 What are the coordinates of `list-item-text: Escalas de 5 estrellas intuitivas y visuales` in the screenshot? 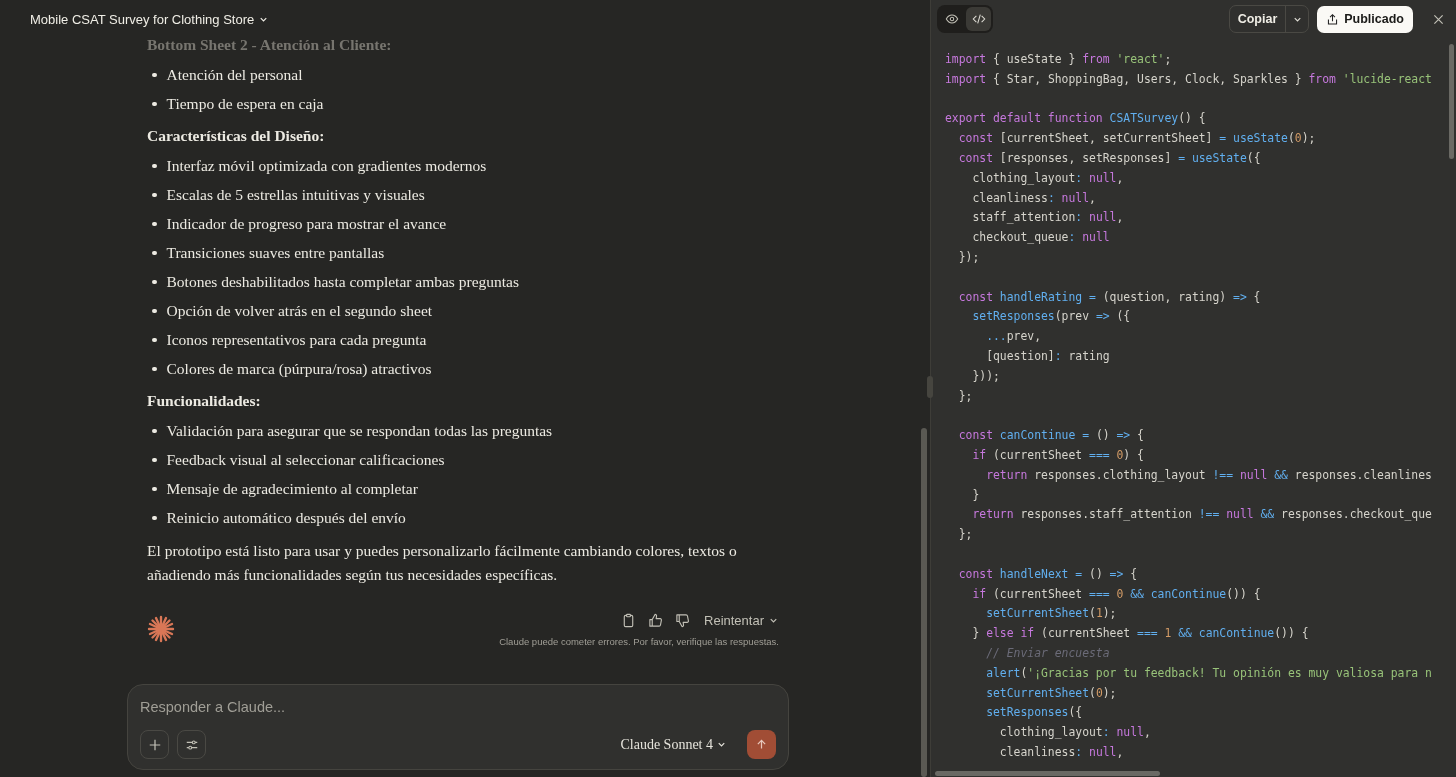 It's located at (295, 195).